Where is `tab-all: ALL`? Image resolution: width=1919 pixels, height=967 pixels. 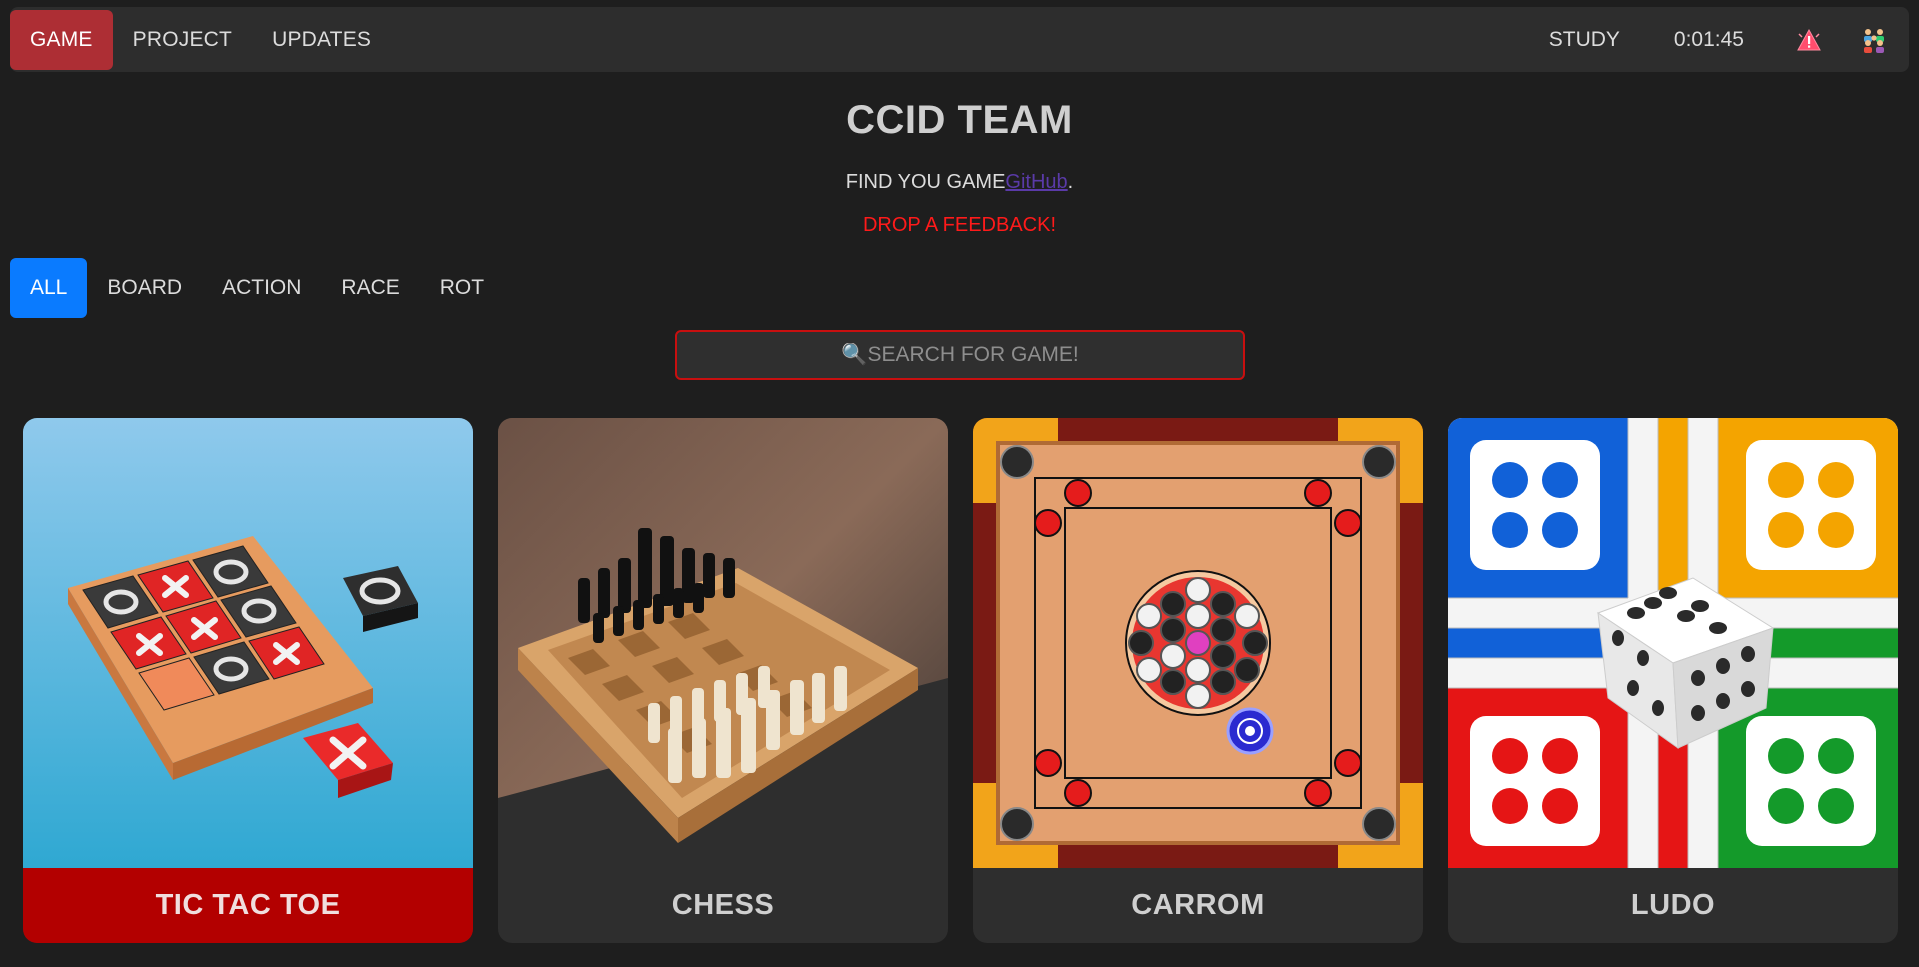 tab-all: ALL is located at coordinates (49, 288).